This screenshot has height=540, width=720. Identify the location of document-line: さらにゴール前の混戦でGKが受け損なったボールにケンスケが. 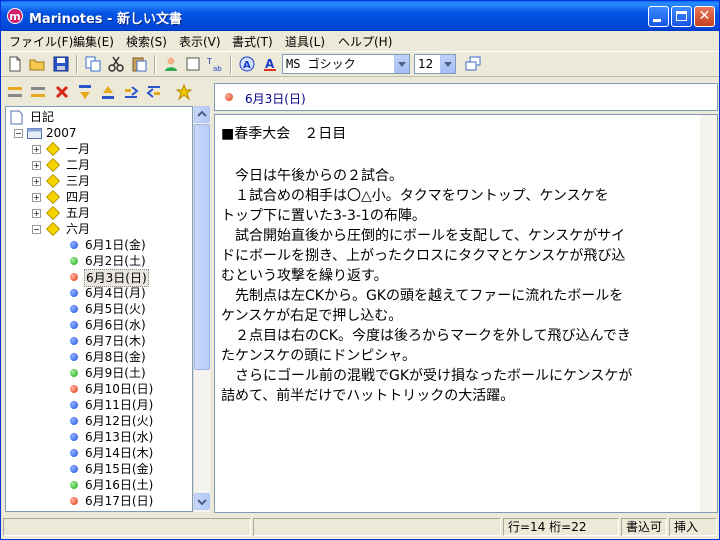
(427, 376).